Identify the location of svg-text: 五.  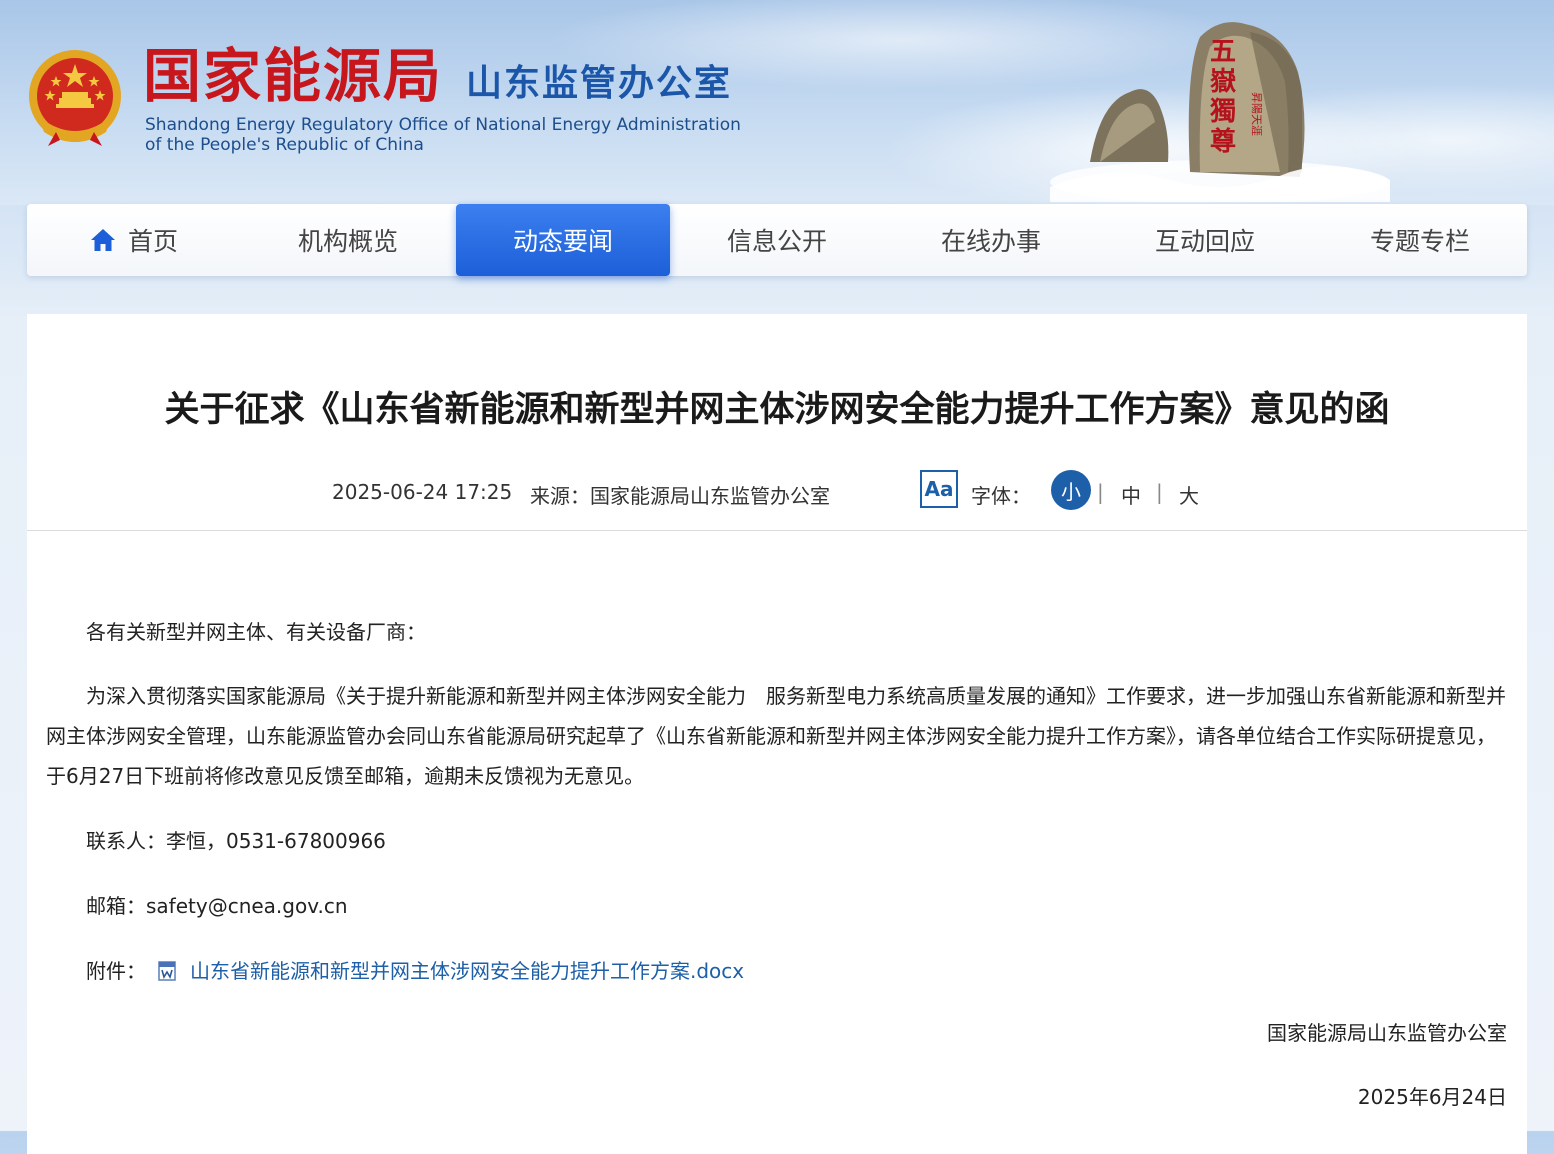
(1223, 52).